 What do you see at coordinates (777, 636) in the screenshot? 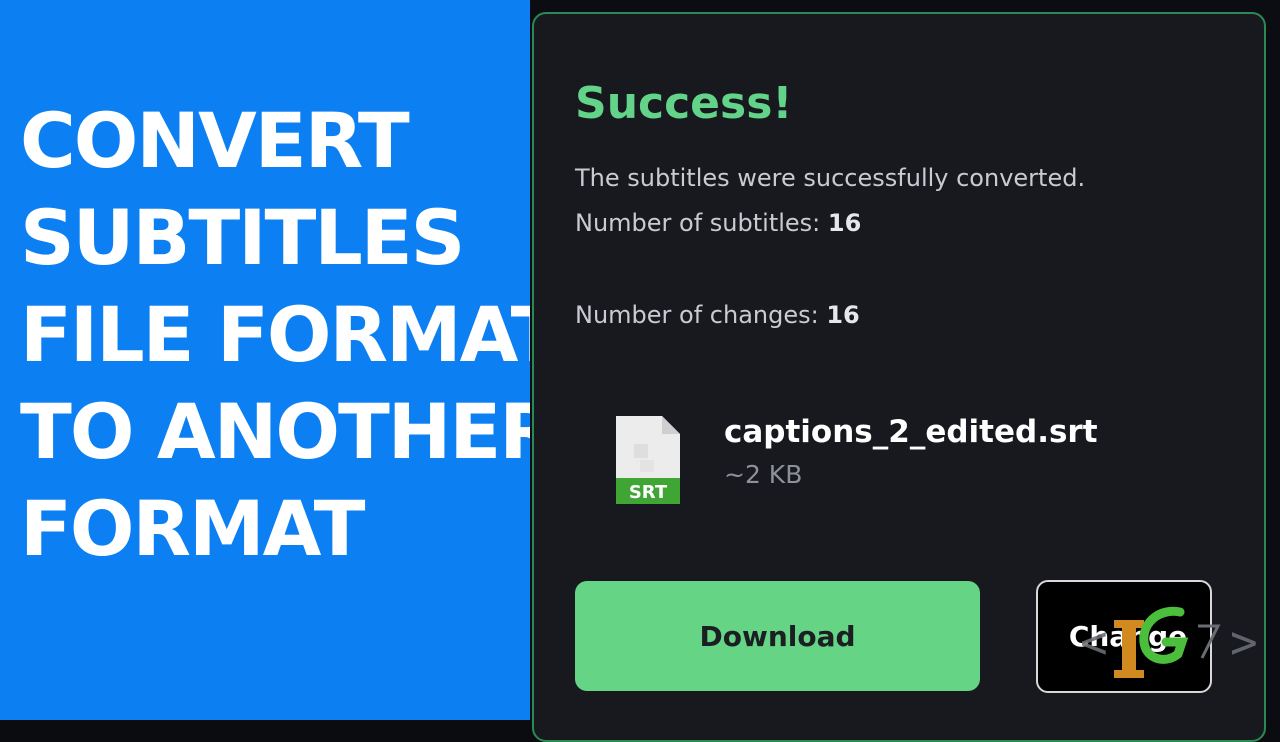
I see `download-button: Download` at bounding box center [777, 636].